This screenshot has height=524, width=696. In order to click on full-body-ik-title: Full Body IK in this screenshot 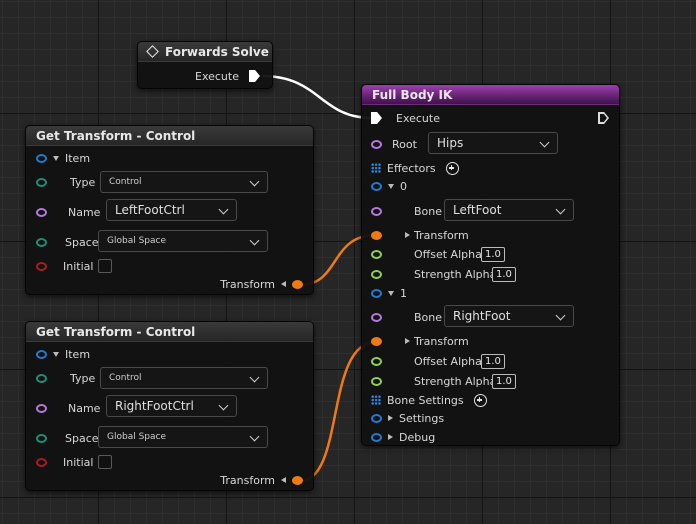, I will do `click(412, 94)`.